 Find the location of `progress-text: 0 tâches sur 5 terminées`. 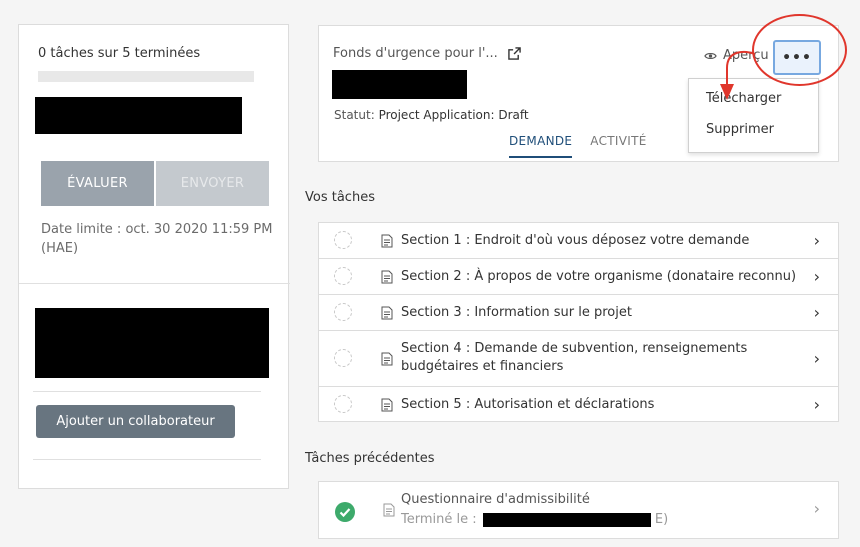

progress-text: 0 tâches sur 5 terminées is located at coordinates (119, 53).